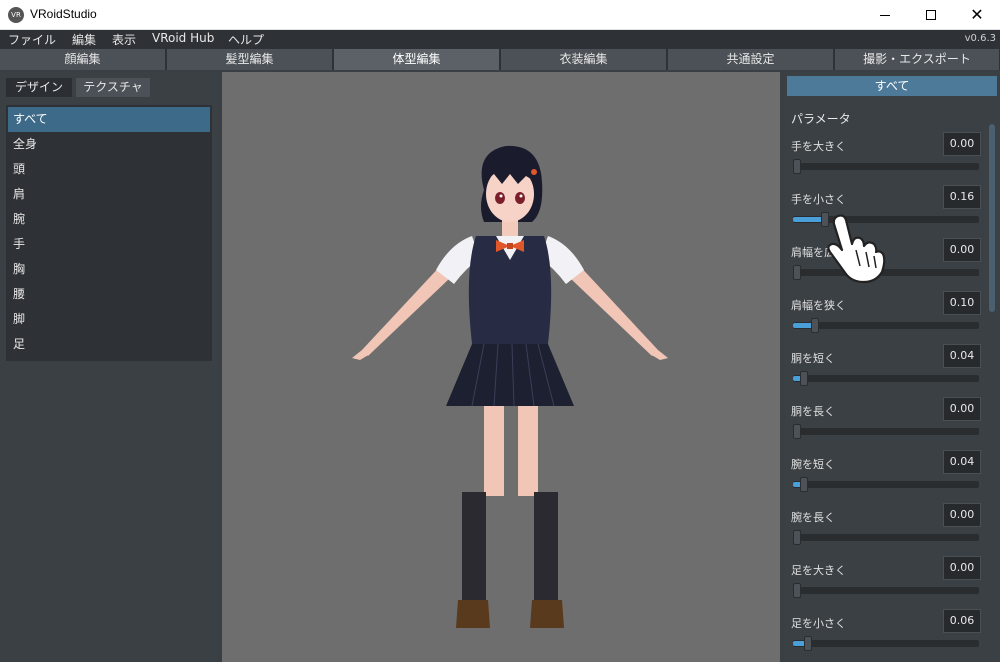 The width and height of the screenshot is (1000, 662). Describe the element at coordinates (124, 39) in the screenshot. I see `menu-view: 表示` at that location.